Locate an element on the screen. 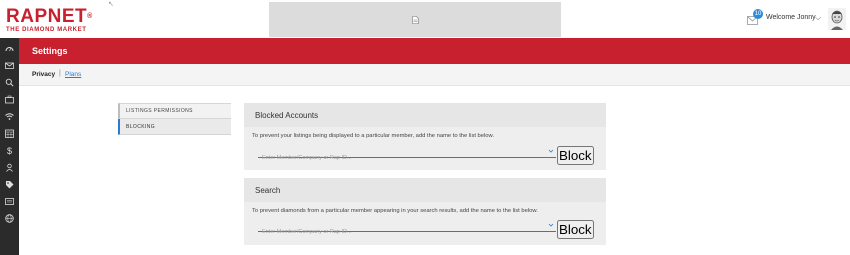 The image size is (850, 255). sidebar-item-mail is located at coordinates (9, 65).